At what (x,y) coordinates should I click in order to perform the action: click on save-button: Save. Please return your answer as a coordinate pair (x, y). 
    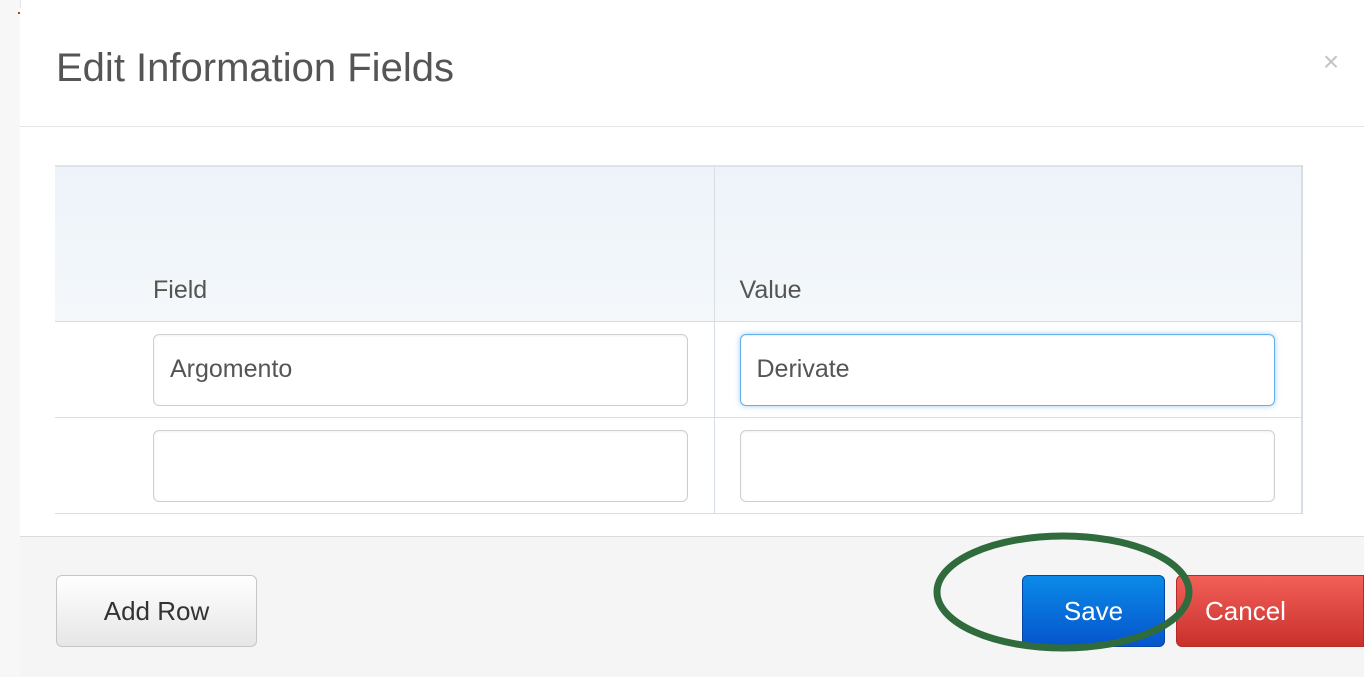
    Looking at the image, I should click on (1093, 611).